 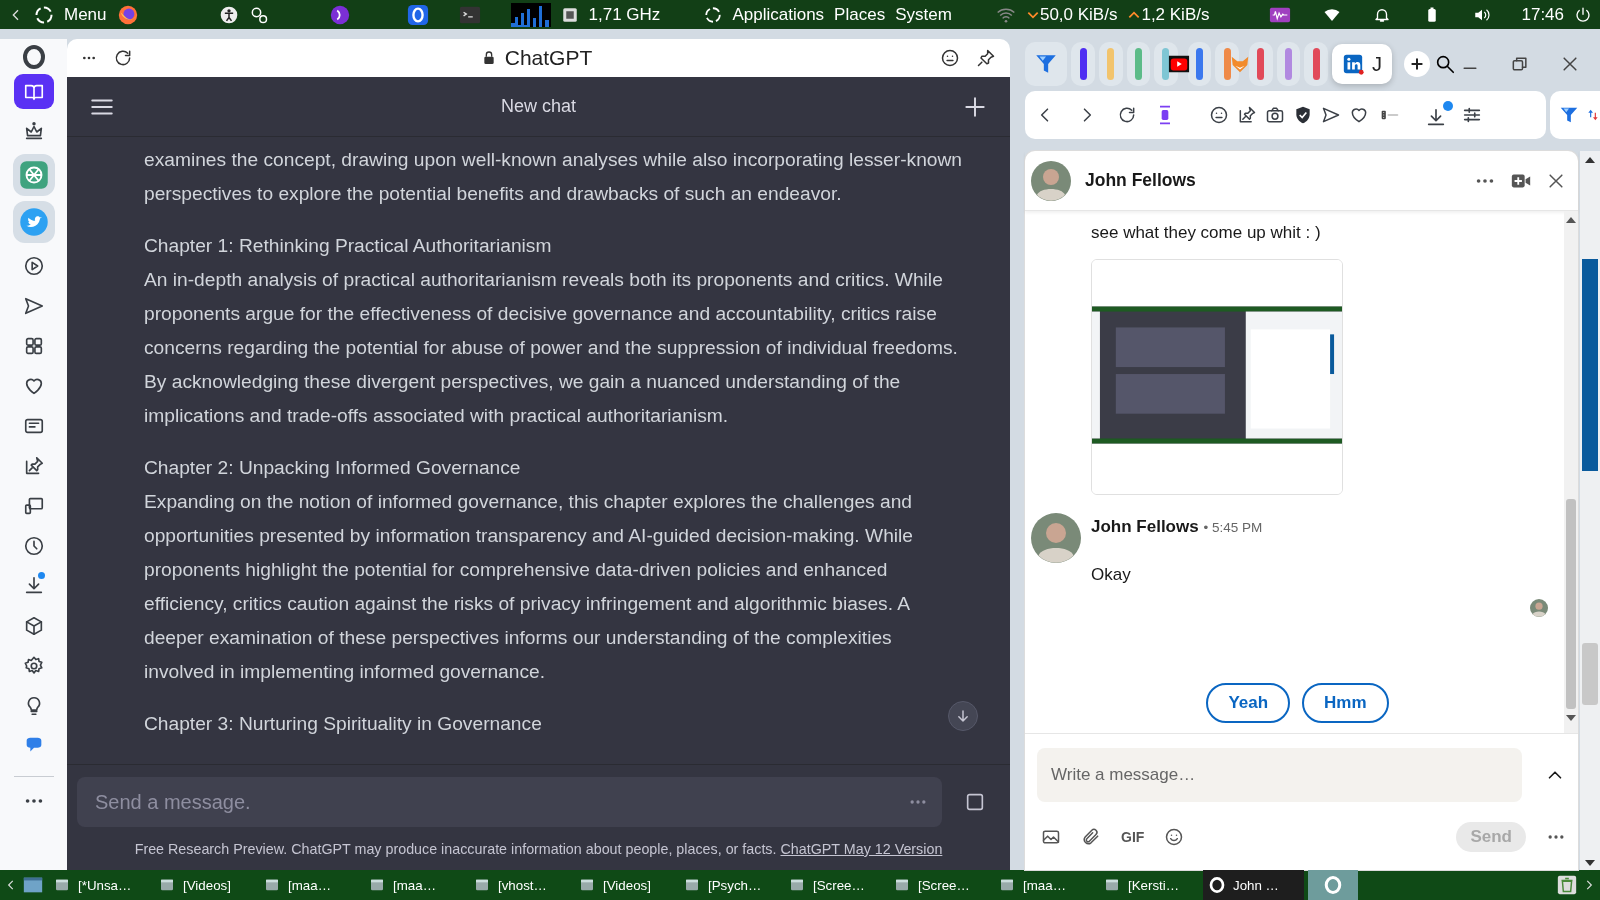 I want to click on panel-menu: Applications, so click(x=778, y=14).